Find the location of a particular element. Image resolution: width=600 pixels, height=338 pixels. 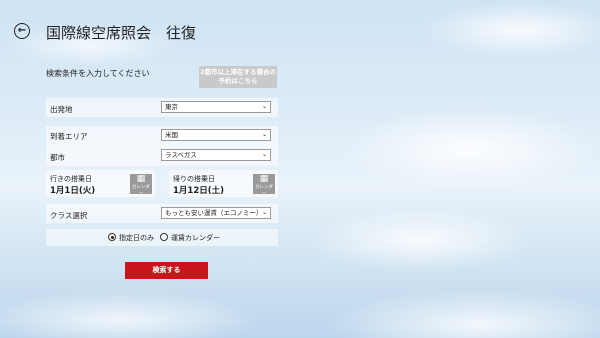

return-date-box: 帰りの搭乗日 1月12日(土) ▦ カレンダー is located at coordinates (223, 183).